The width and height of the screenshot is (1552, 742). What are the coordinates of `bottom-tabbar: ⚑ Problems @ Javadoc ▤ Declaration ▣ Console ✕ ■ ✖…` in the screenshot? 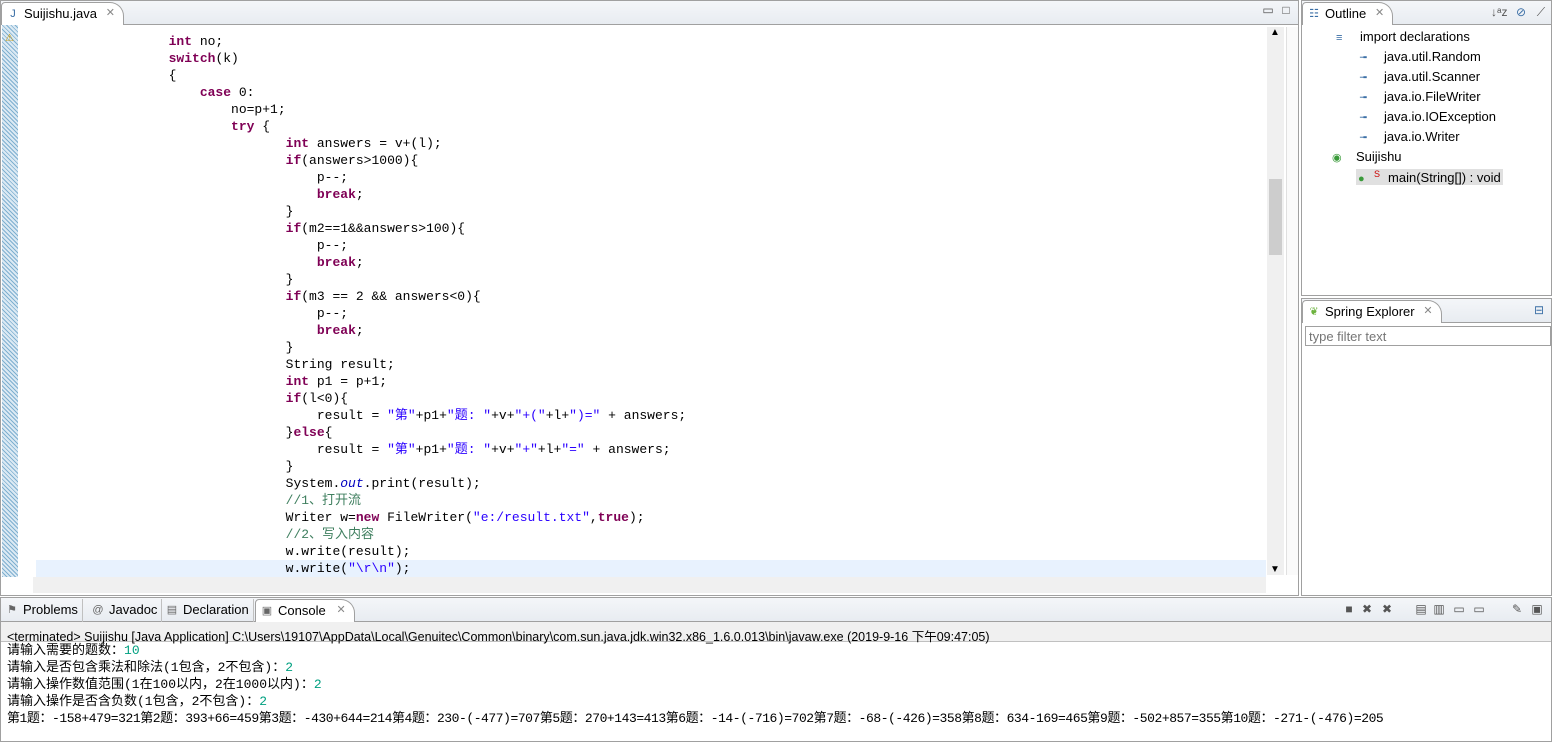 It's located at (776, 610).